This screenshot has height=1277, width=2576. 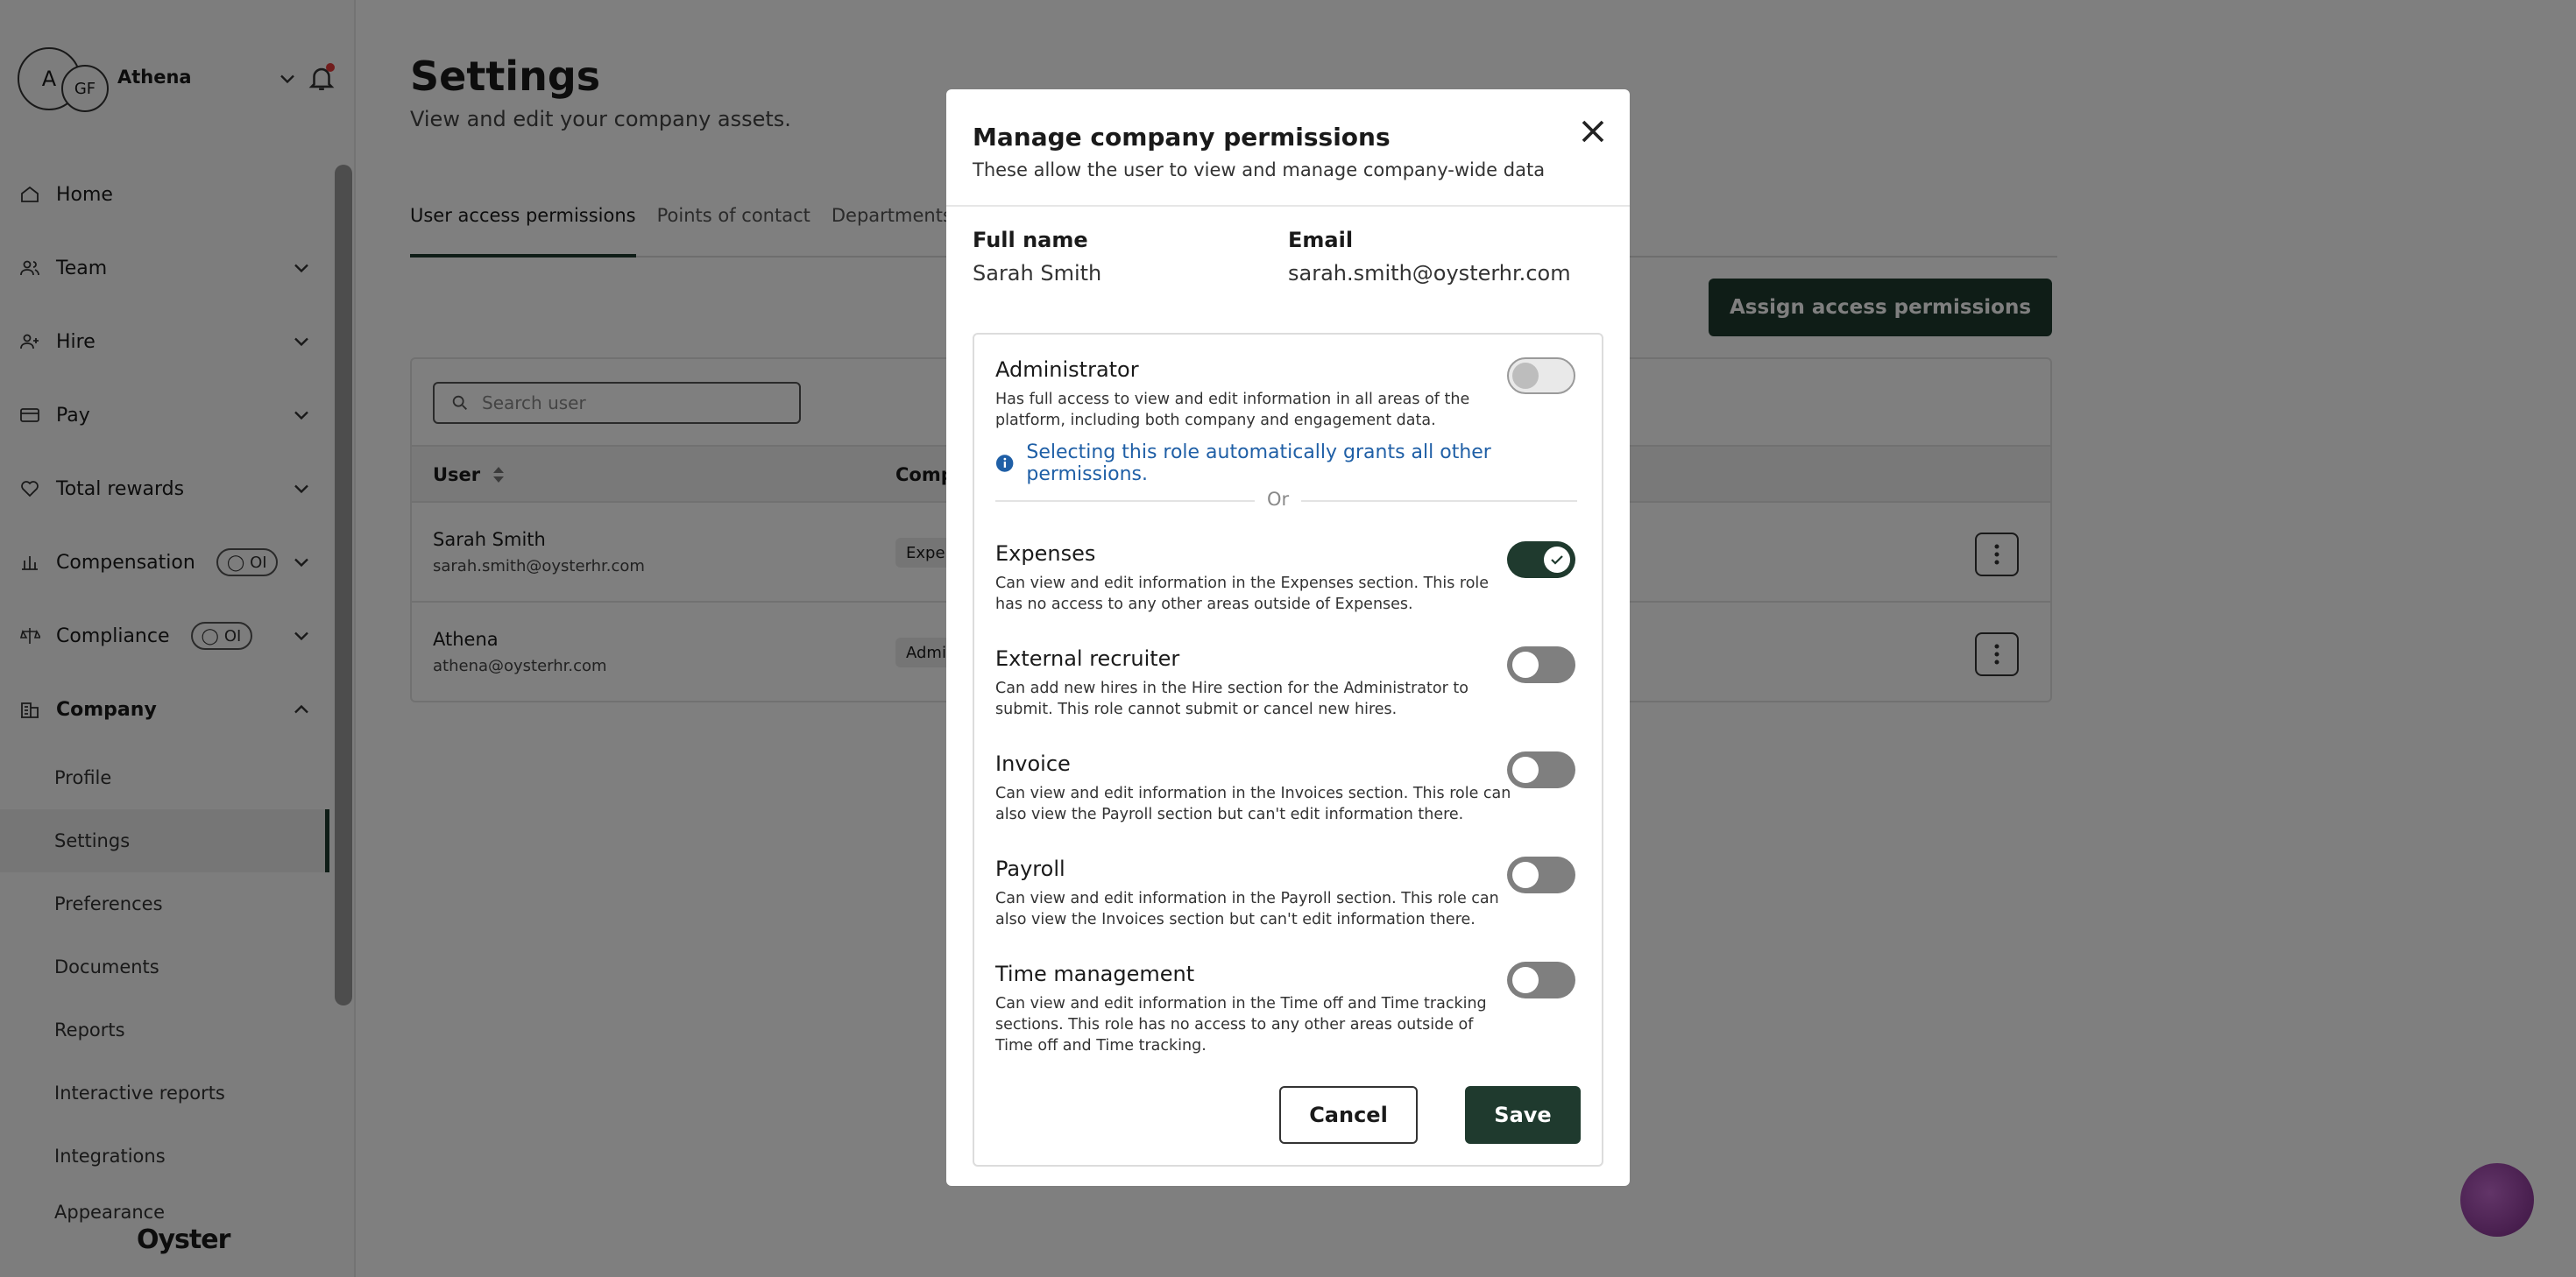 I want to click on check-icon, so click(x=1557, y=560).